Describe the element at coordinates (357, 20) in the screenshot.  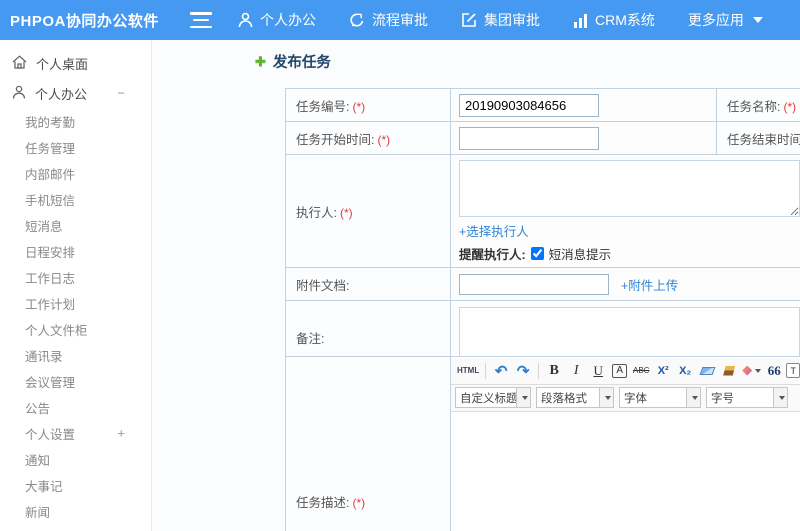
I see `workflow-icon` at that location.